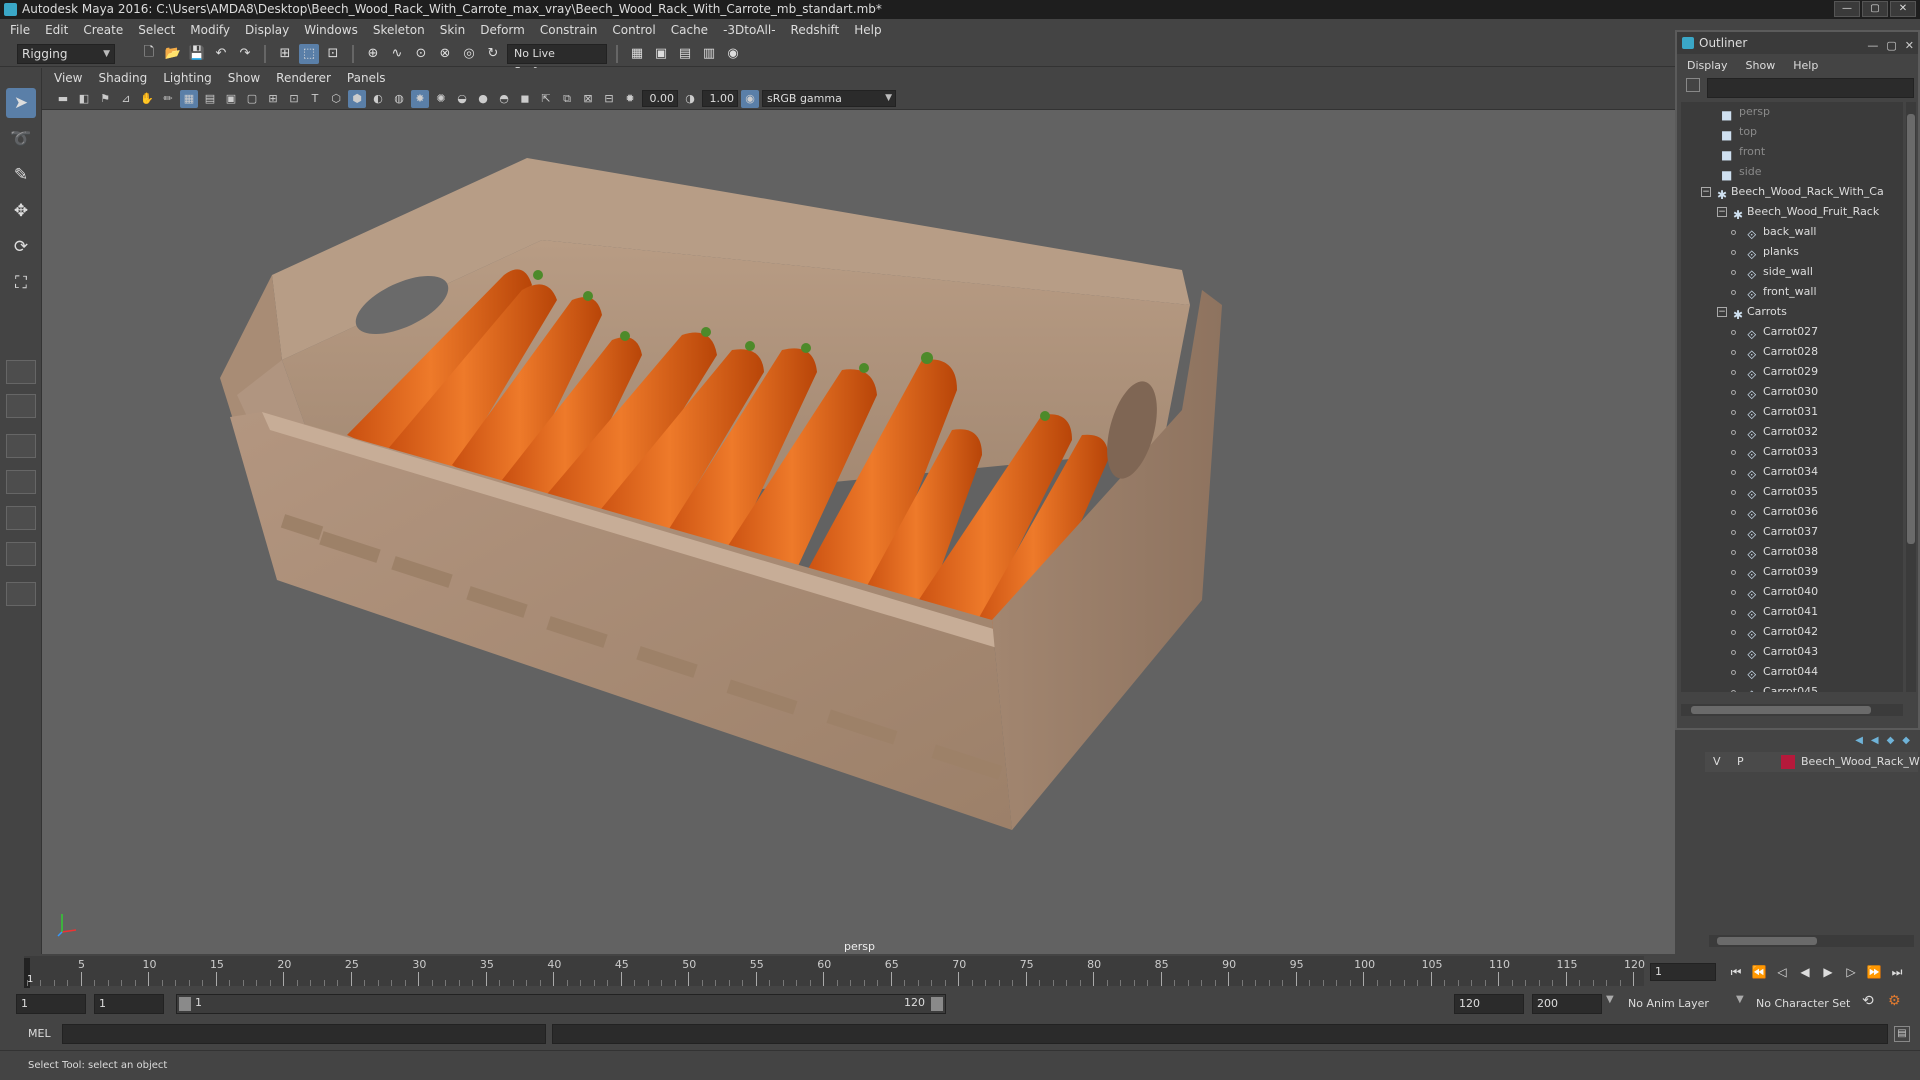 The image size is (1920, 1080). What do you see at coordinates (197, 54) in the screenshot?
I see `save-scene-icon: 💾` at bounding box center [197, 54].